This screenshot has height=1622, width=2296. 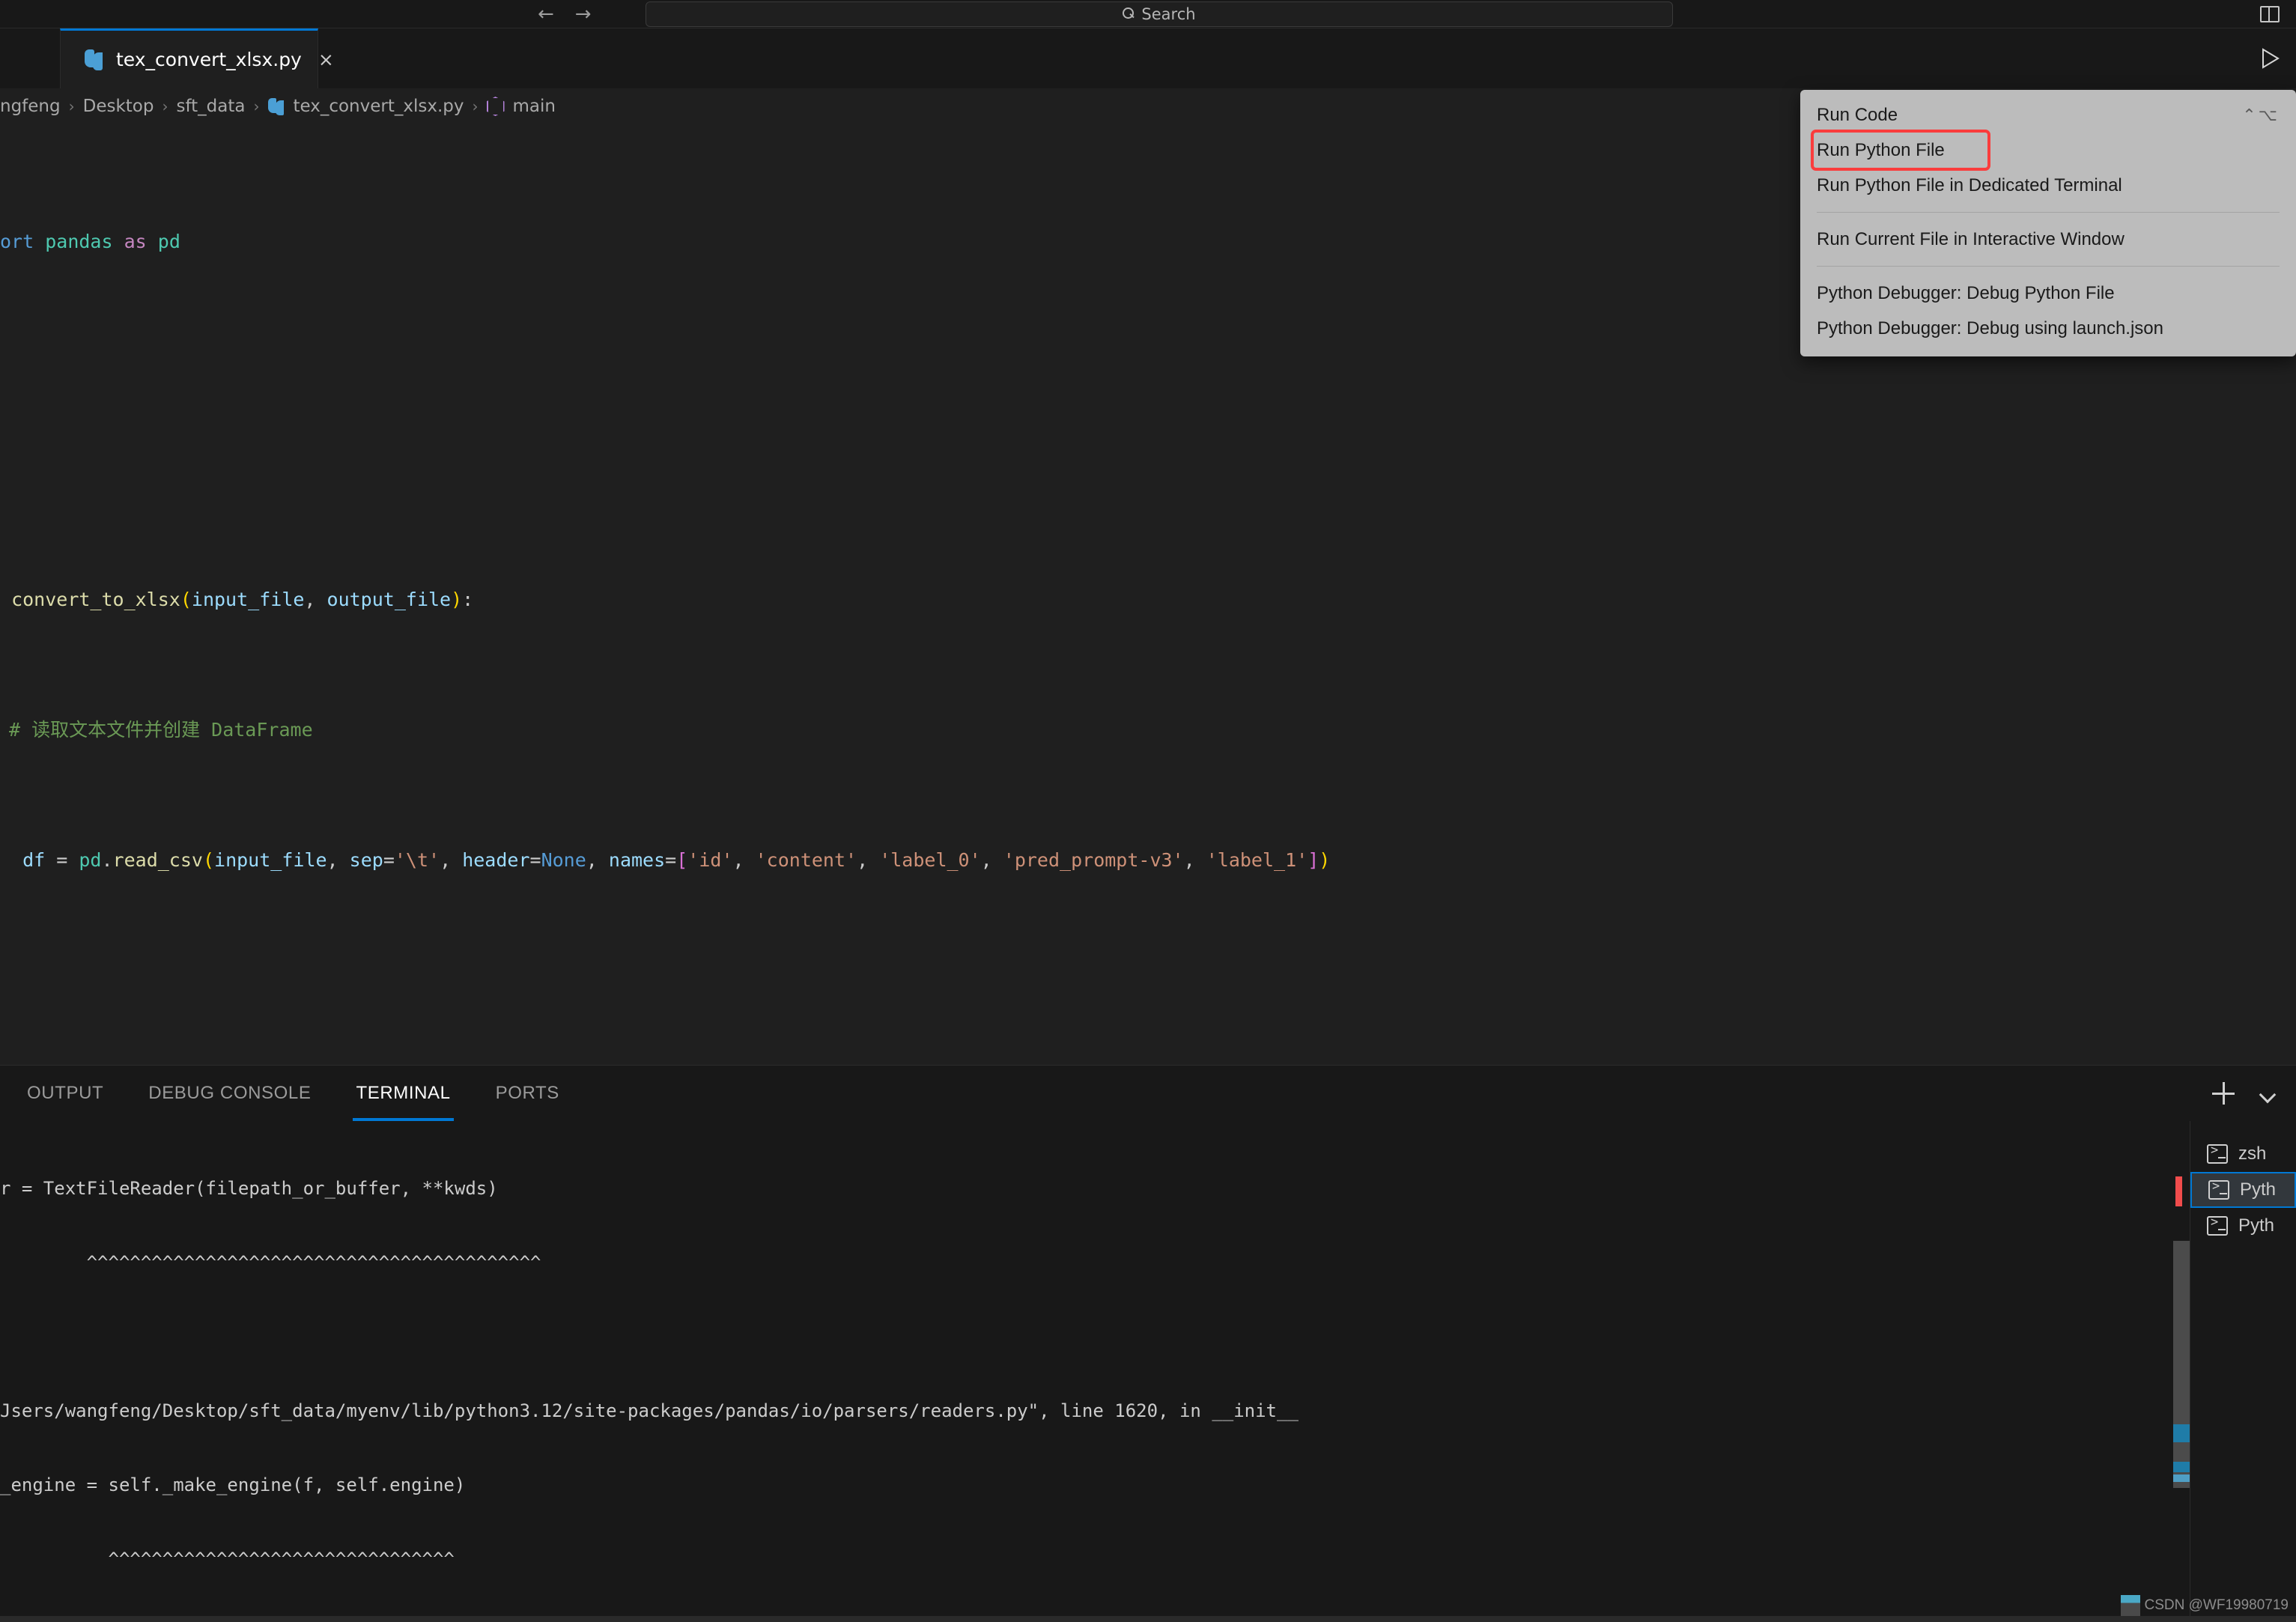 I want to click on run-file-button, so click(x=2270, y=58).